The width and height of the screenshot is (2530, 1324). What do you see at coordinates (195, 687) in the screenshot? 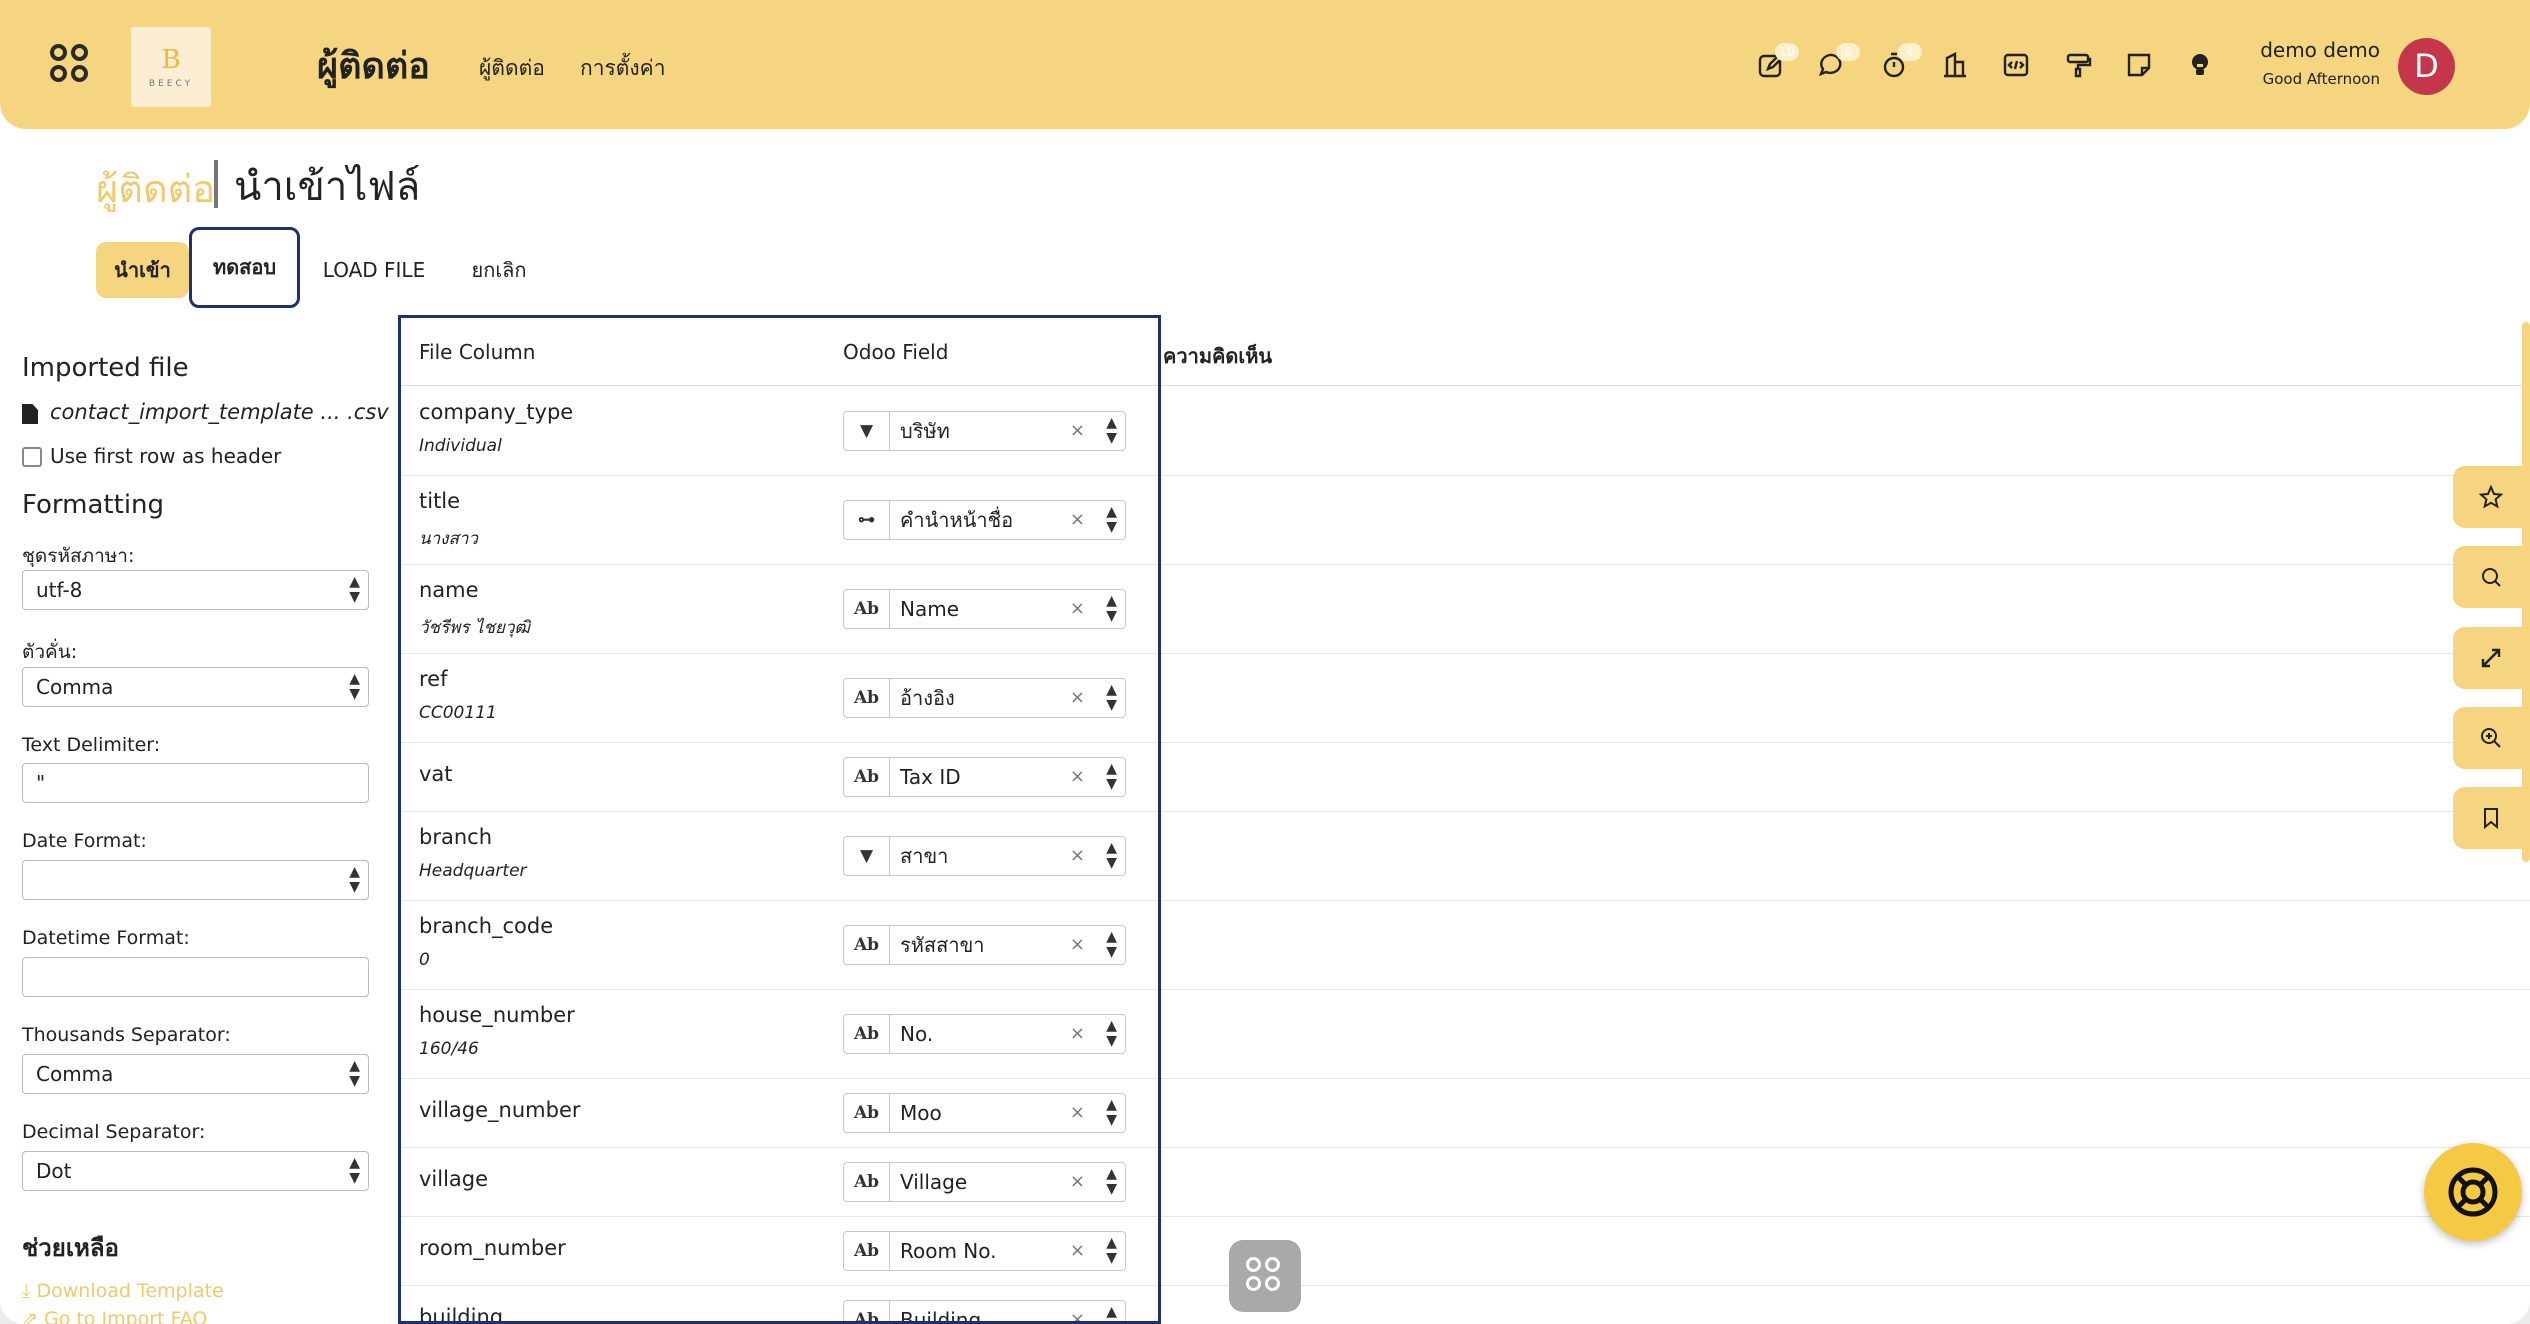
I see `separator-select: Comma ▲ ▼` at bounding box center [195, 687].